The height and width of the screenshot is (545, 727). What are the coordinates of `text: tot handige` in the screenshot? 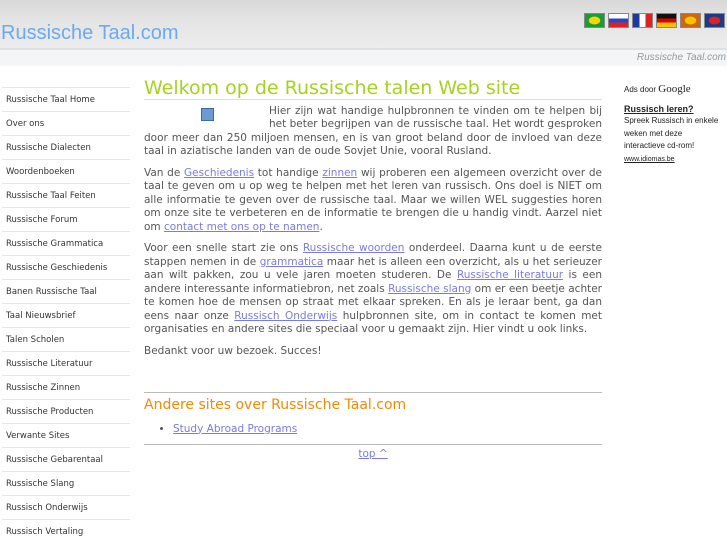 It's located at (288, 172).